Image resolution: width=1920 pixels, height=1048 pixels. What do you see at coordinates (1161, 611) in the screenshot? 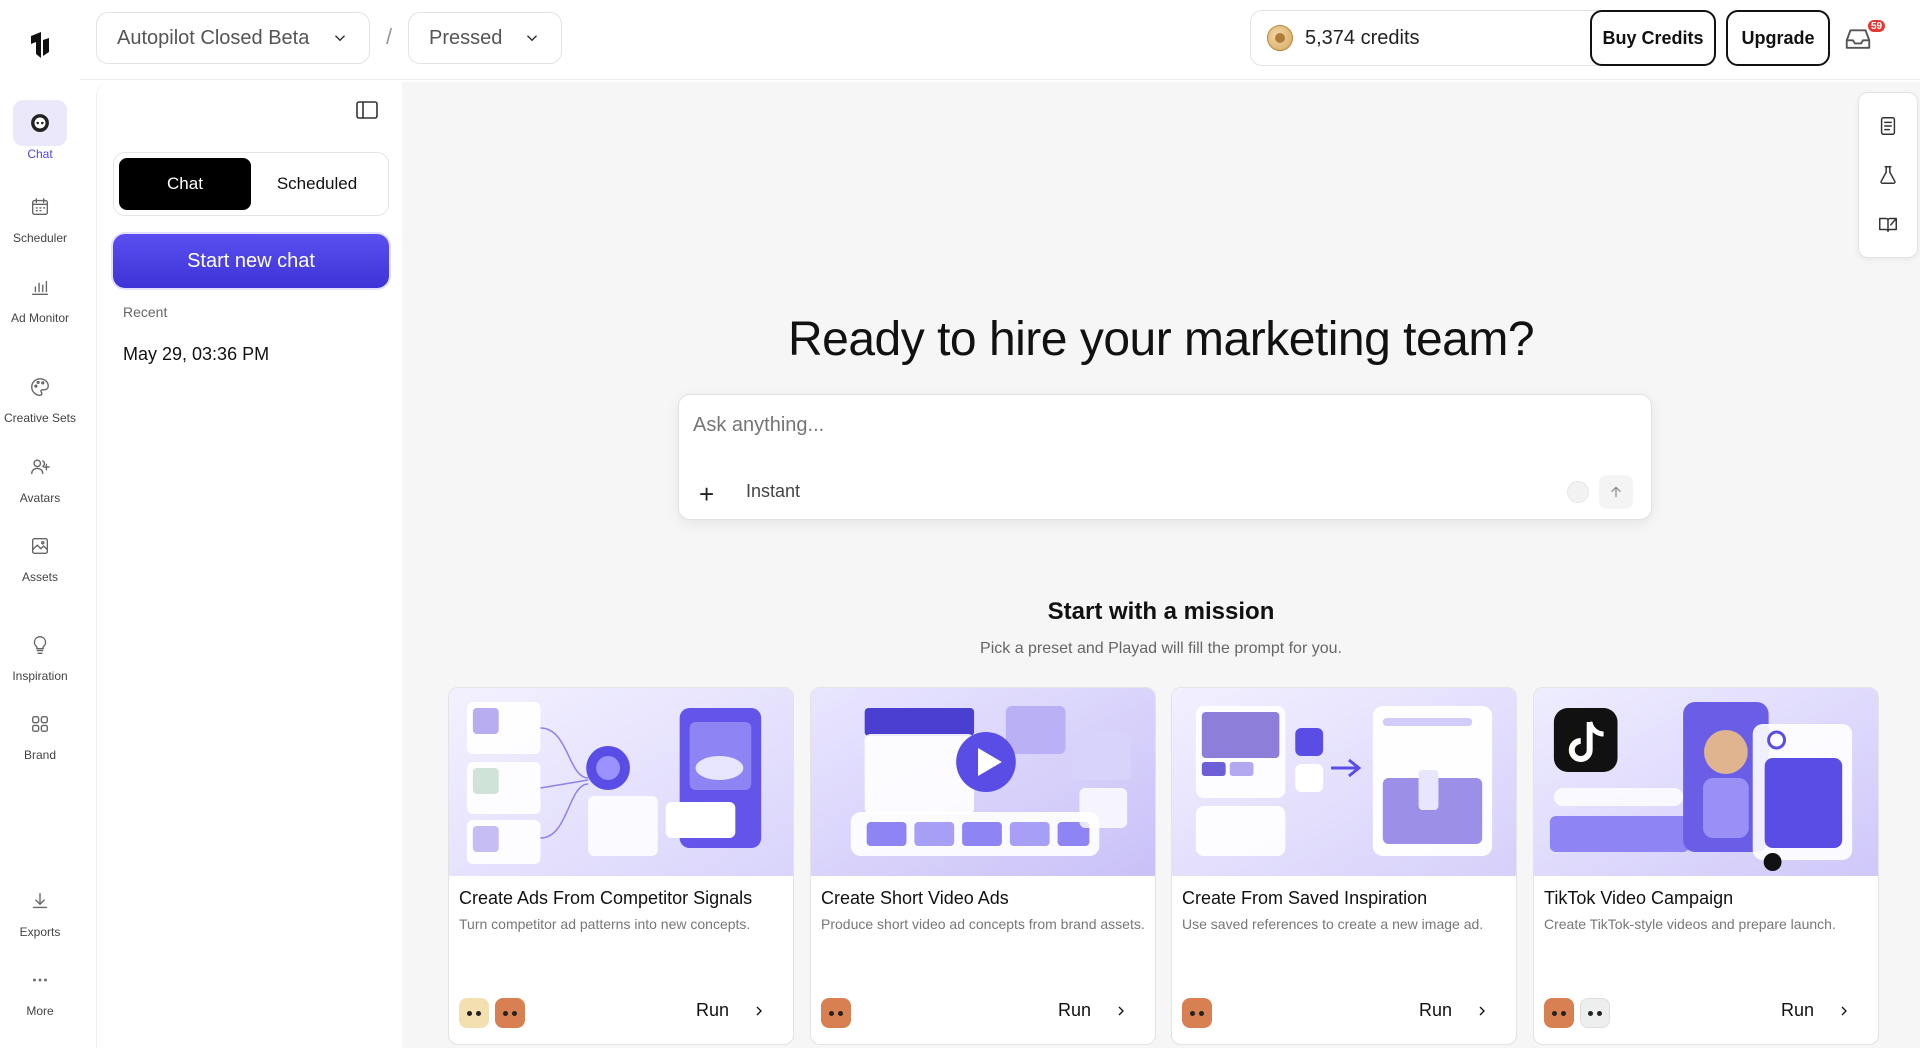
I see `missions-title: Start with a mission` at bounding box center [1161, 611].